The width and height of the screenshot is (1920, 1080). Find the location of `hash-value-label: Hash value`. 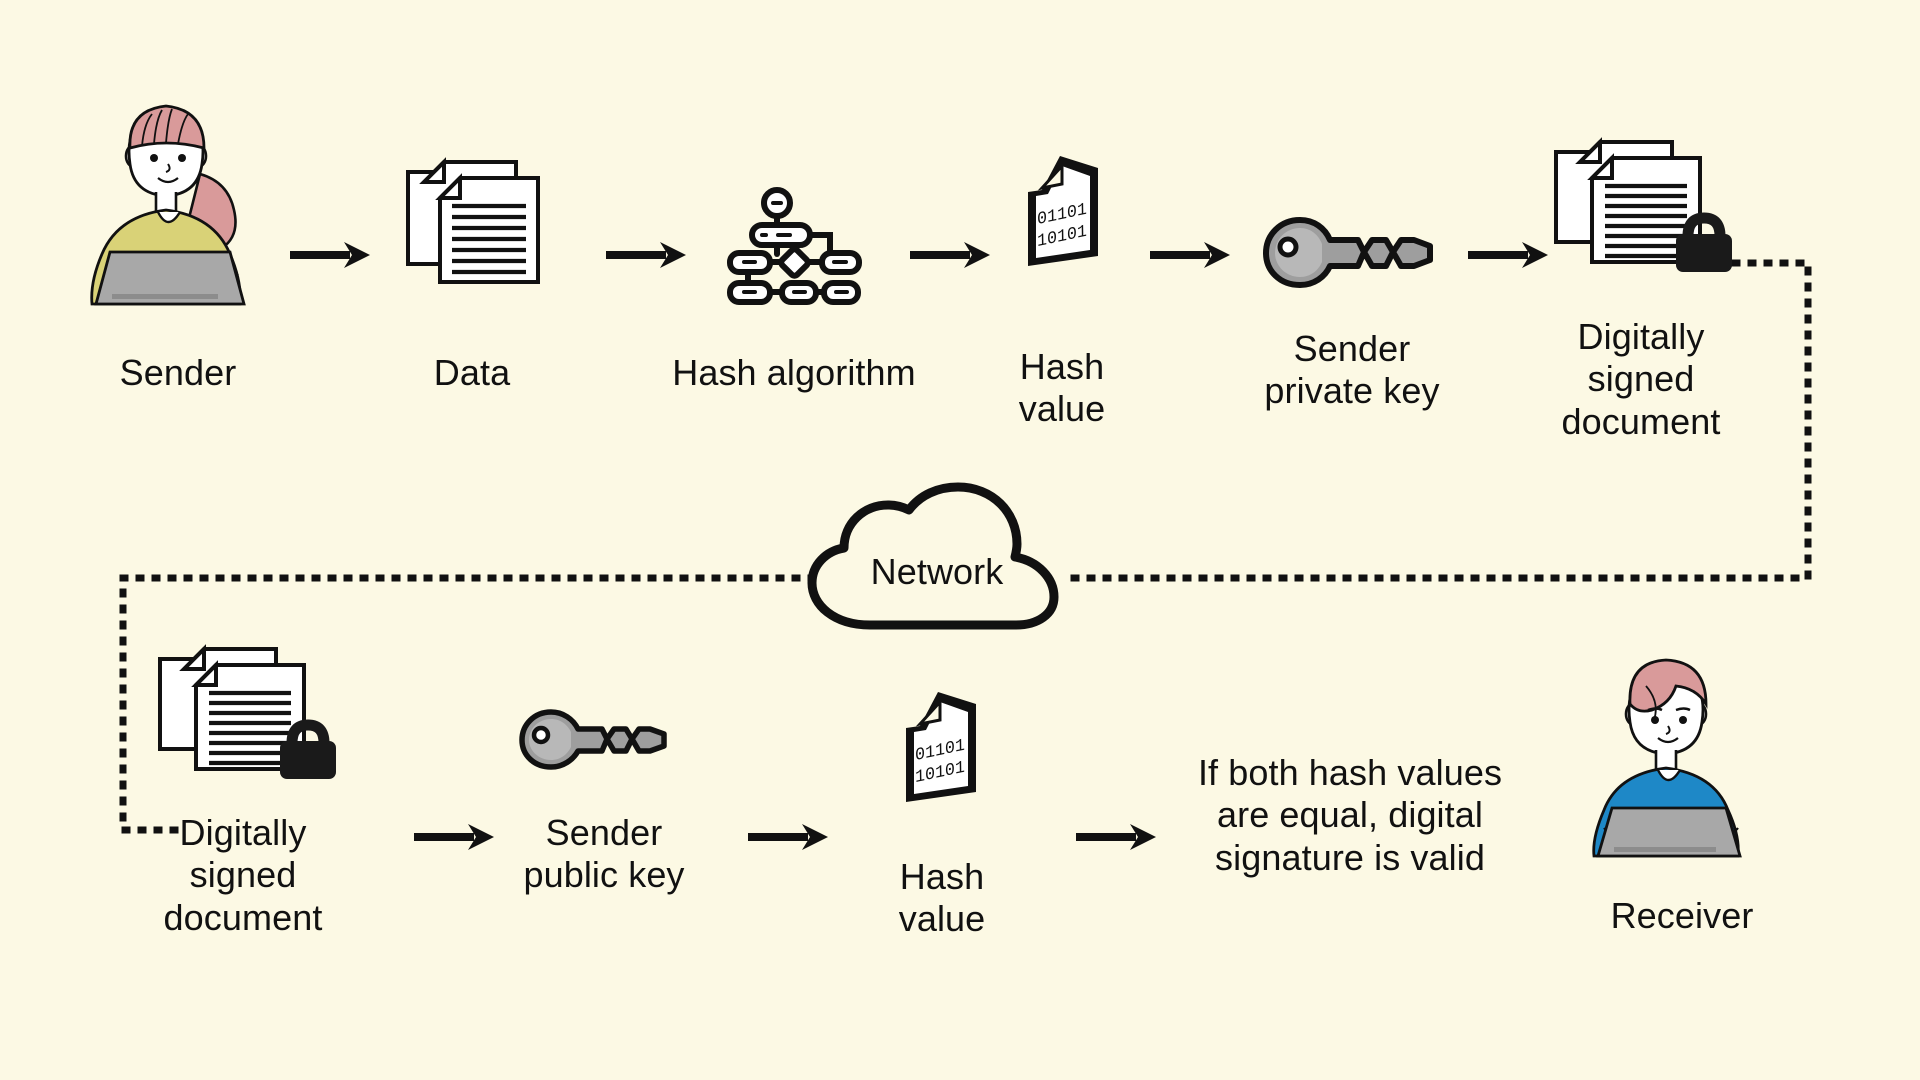

hash-value-label: Hash value is located at coordinates (1062, 388).